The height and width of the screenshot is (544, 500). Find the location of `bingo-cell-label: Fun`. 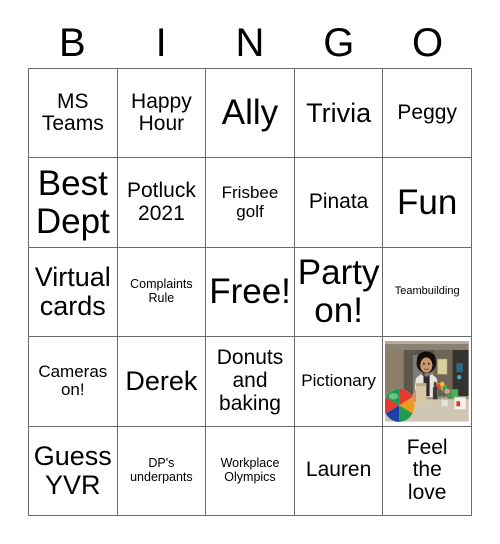

bingo-cell-label: Fun is located at coordinates (427, 202).